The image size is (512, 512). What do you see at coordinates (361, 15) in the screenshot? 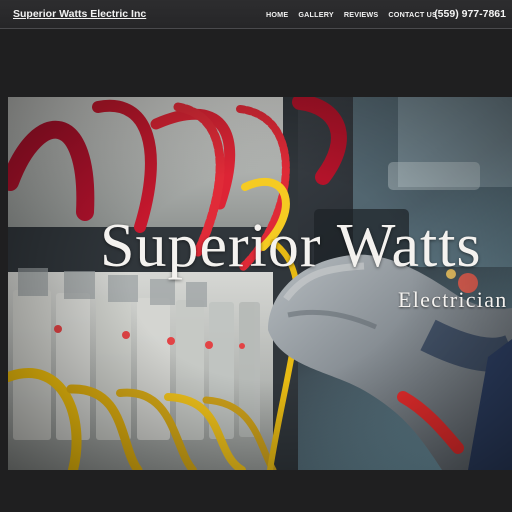
I see `nav-reviews-link: REVIEWS` at bounding box center [361, 15].